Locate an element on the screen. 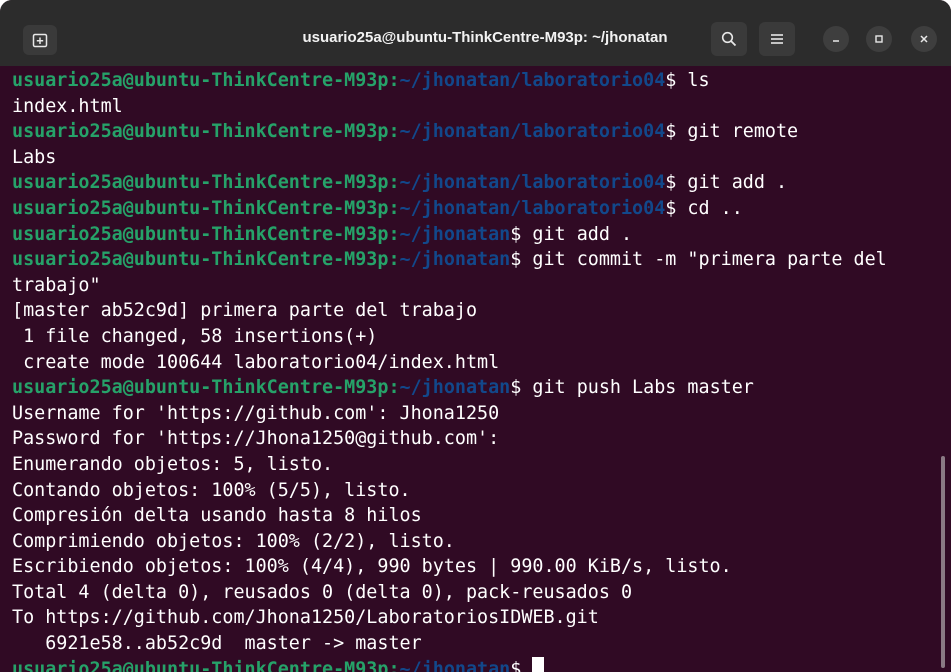 This screenshot has width=951, height=672. new-tab-icon is located at coordinates (40, 40).